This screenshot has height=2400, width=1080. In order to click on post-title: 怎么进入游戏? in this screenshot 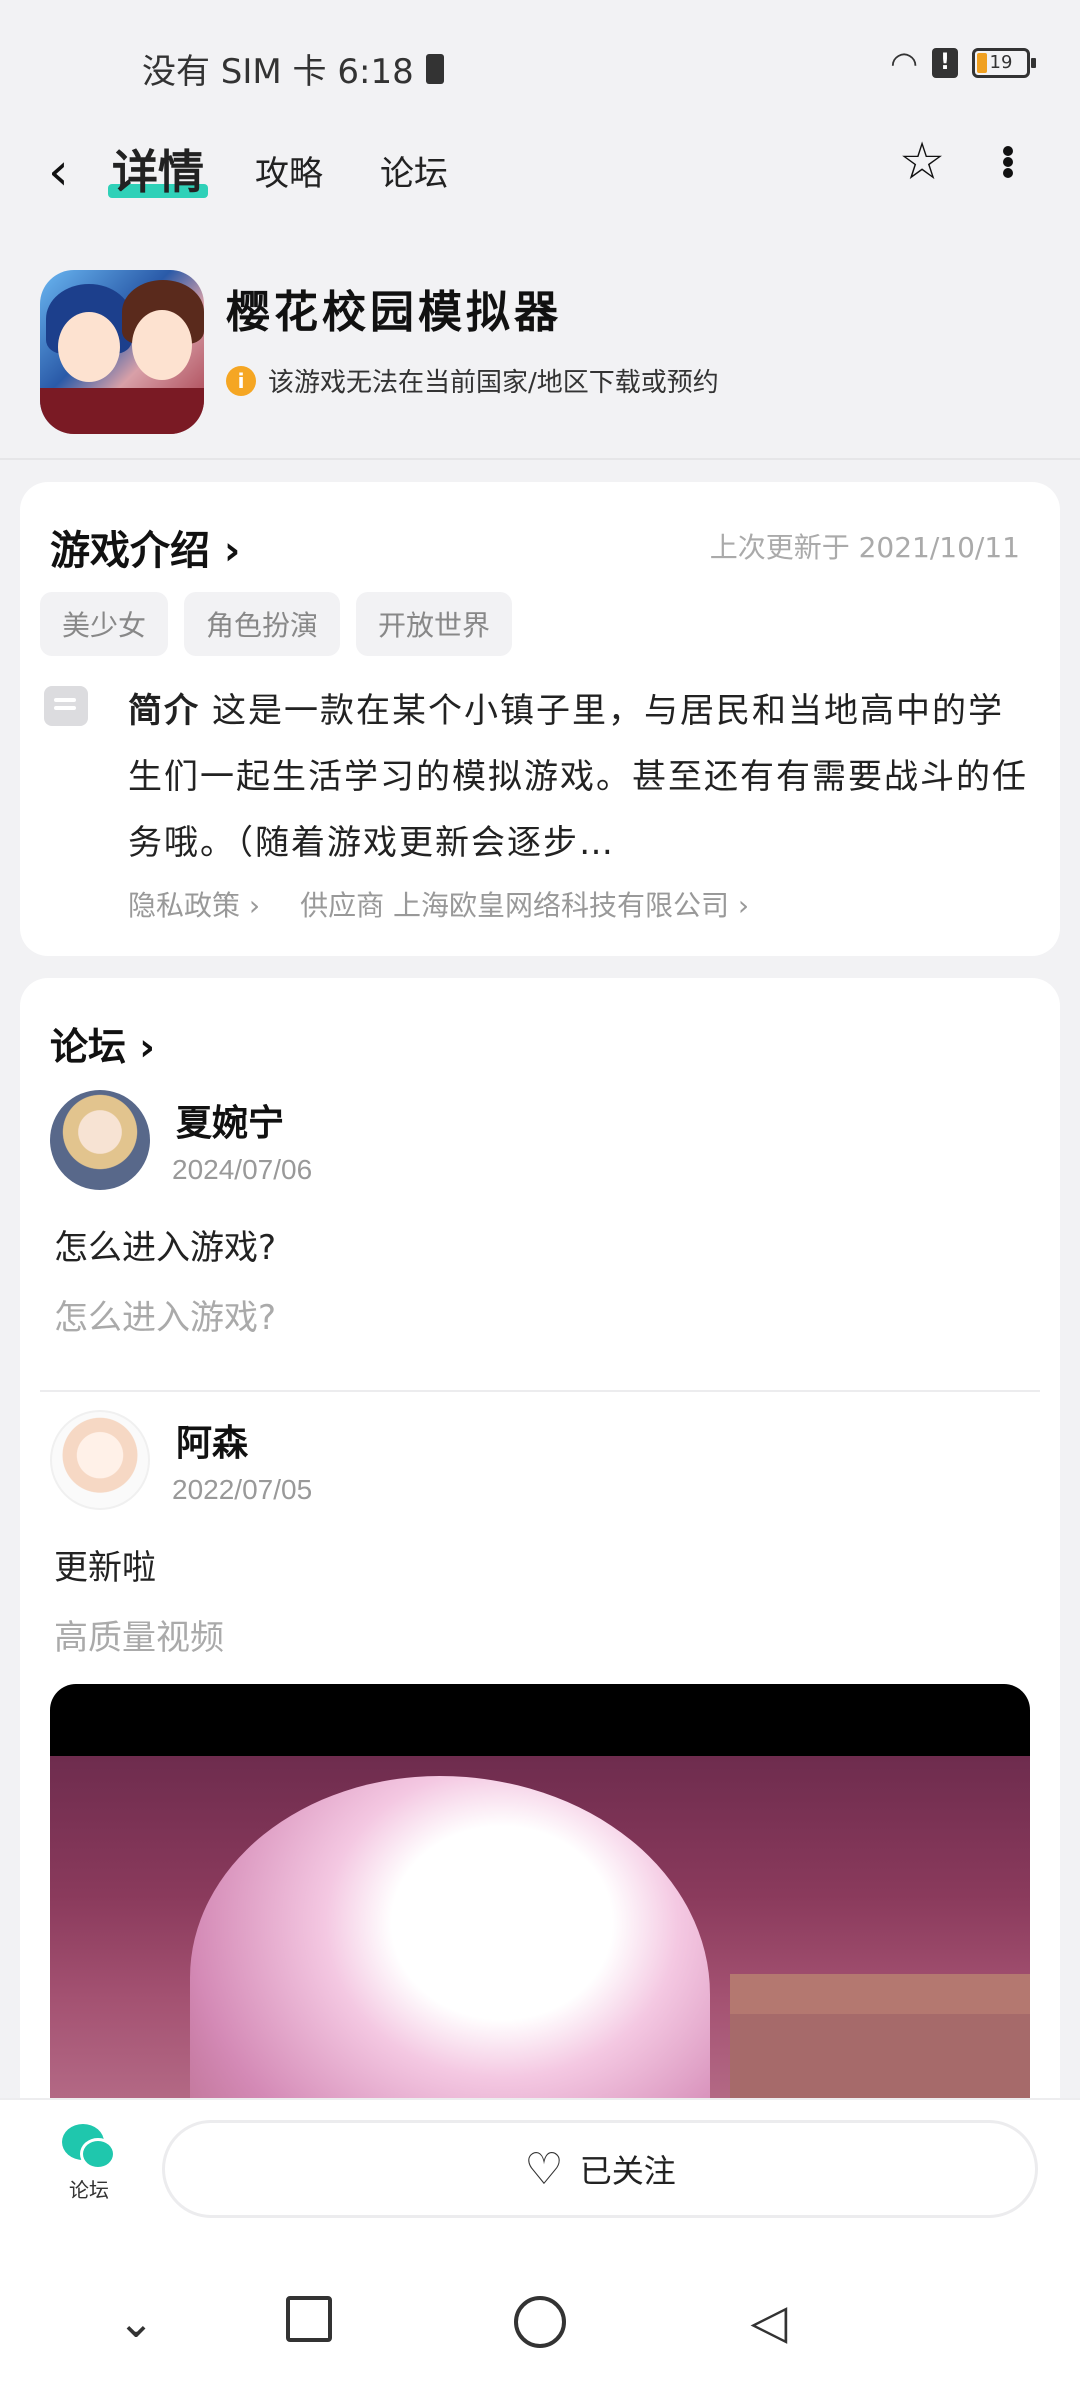, I will do `click(165, 1248)`.